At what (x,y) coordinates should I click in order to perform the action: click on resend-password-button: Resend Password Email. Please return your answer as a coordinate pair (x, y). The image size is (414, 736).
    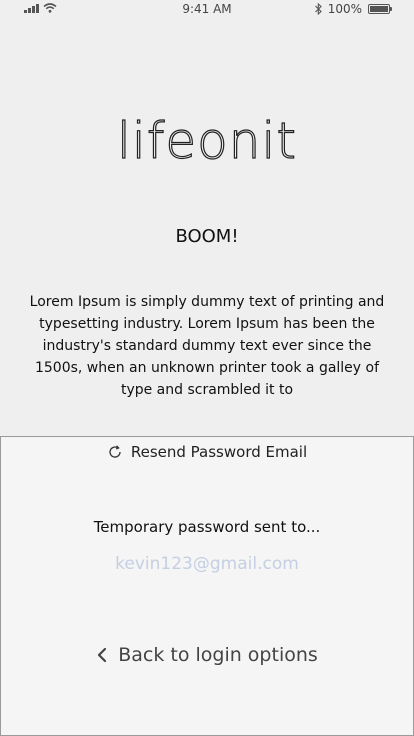
    Looking at the image, I should click on (207, 452).